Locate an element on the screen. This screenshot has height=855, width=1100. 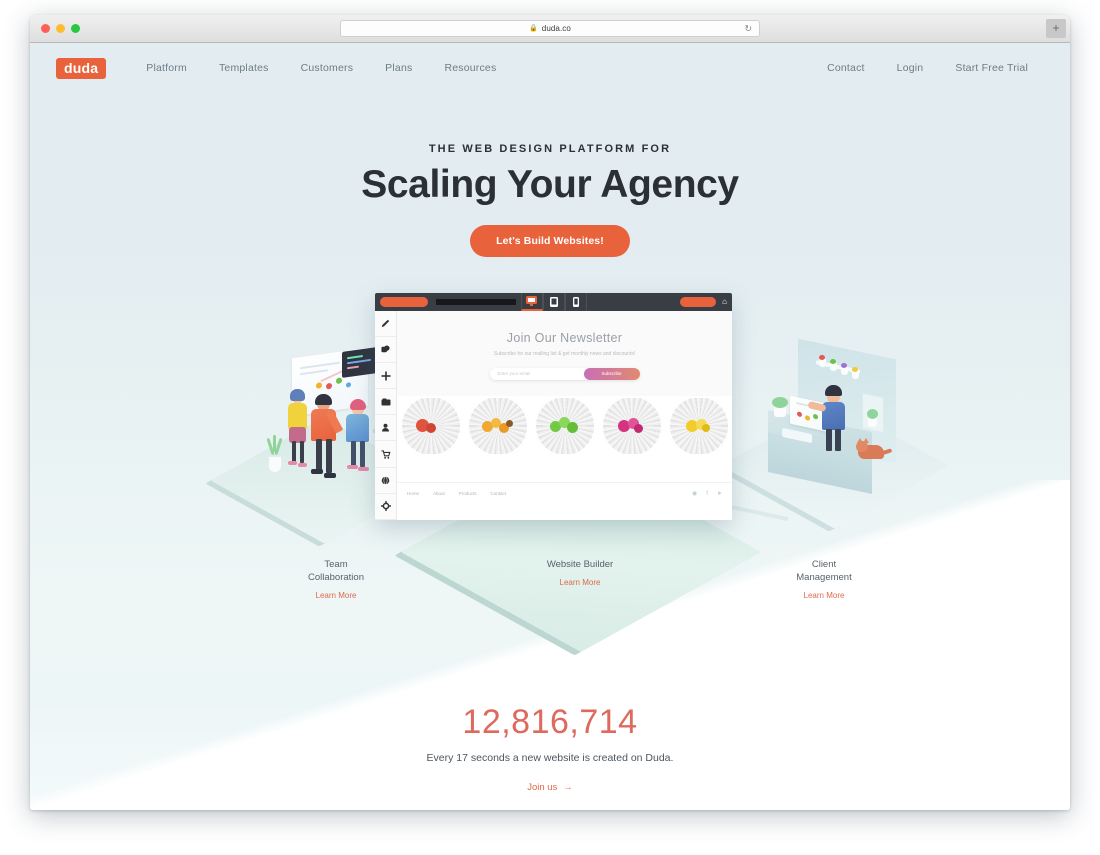
feature-title: Team Collaboration is located at coordinates (336, 571).